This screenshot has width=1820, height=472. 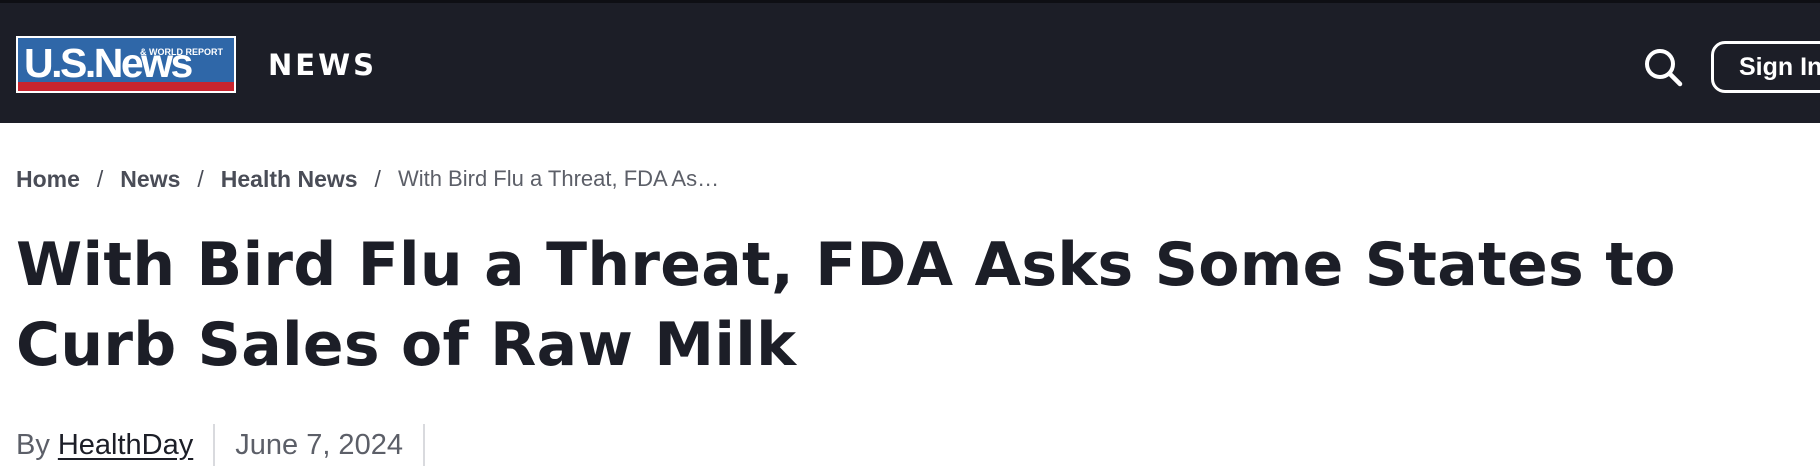 I want to click on author-link: HealthDay, so click(x=125, y=445).